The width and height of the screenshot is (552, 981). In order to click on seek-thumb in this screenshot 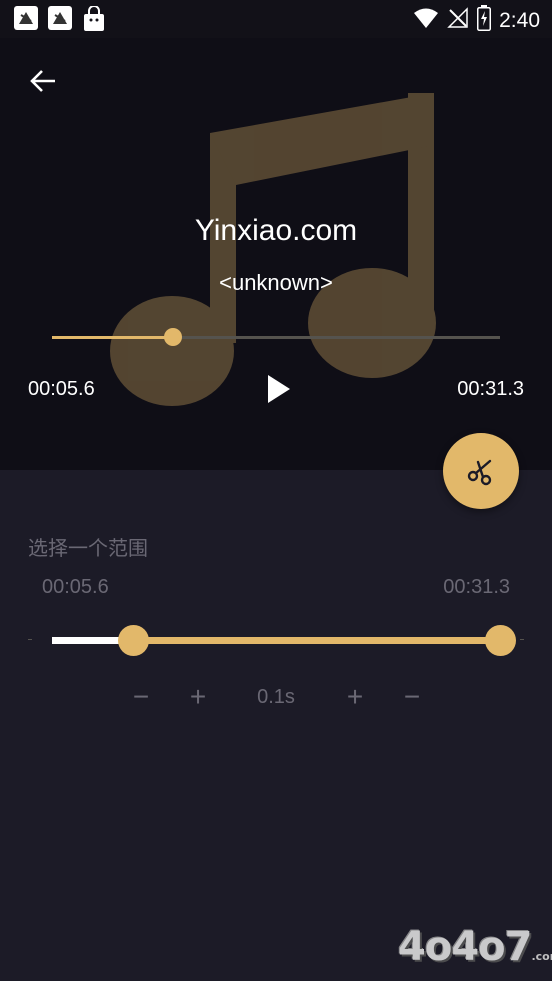, I will do `click(172, 337)`.